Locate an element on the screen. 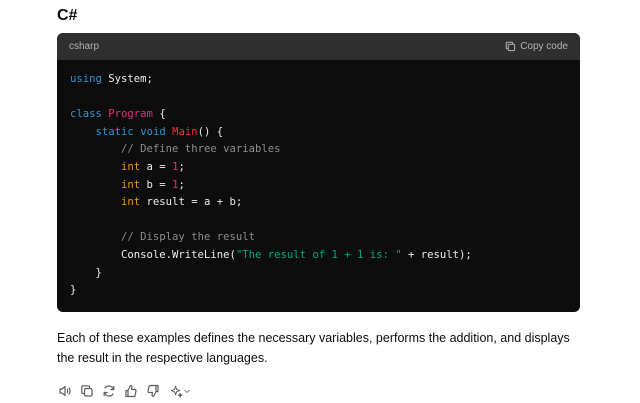 This screenshot has height=403, width=640. code-line: int a = 1; is located at coordinates (325, 168).